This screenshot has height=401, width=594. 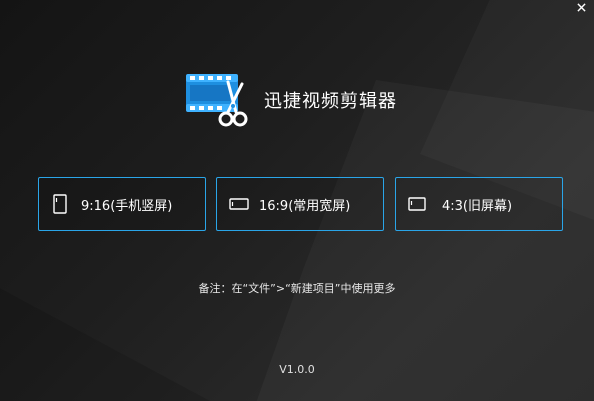 I want to click on aspect-16-9-button: 16:9(常用宽屏), so click(x=300, y=204).